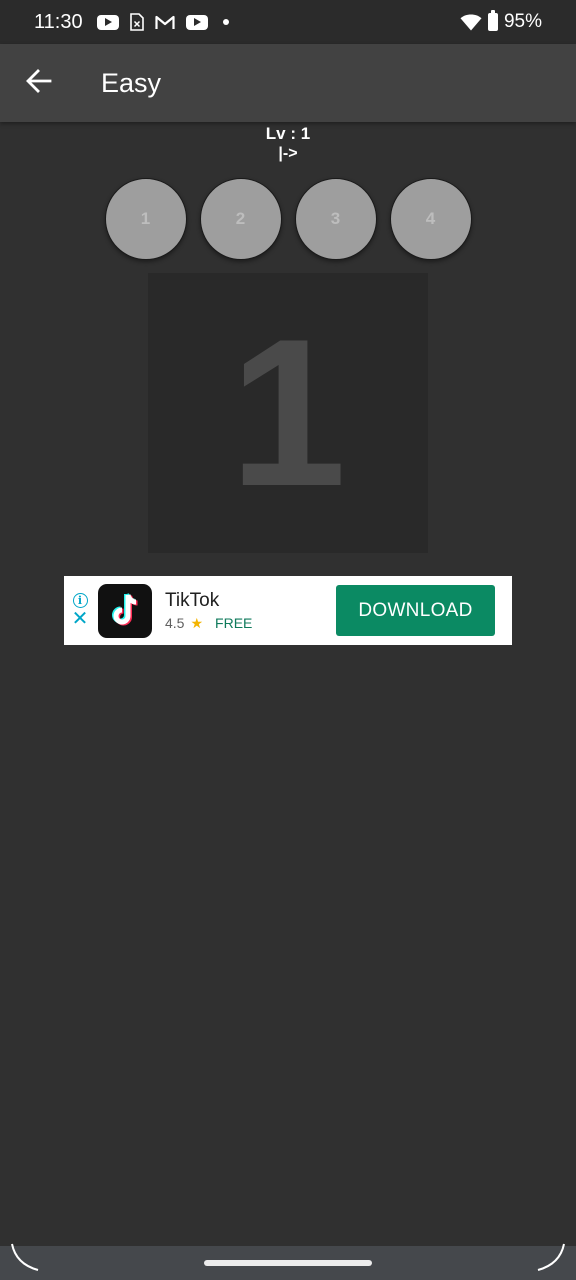  I want to click on close-icon: ✕, so click(80, 619).